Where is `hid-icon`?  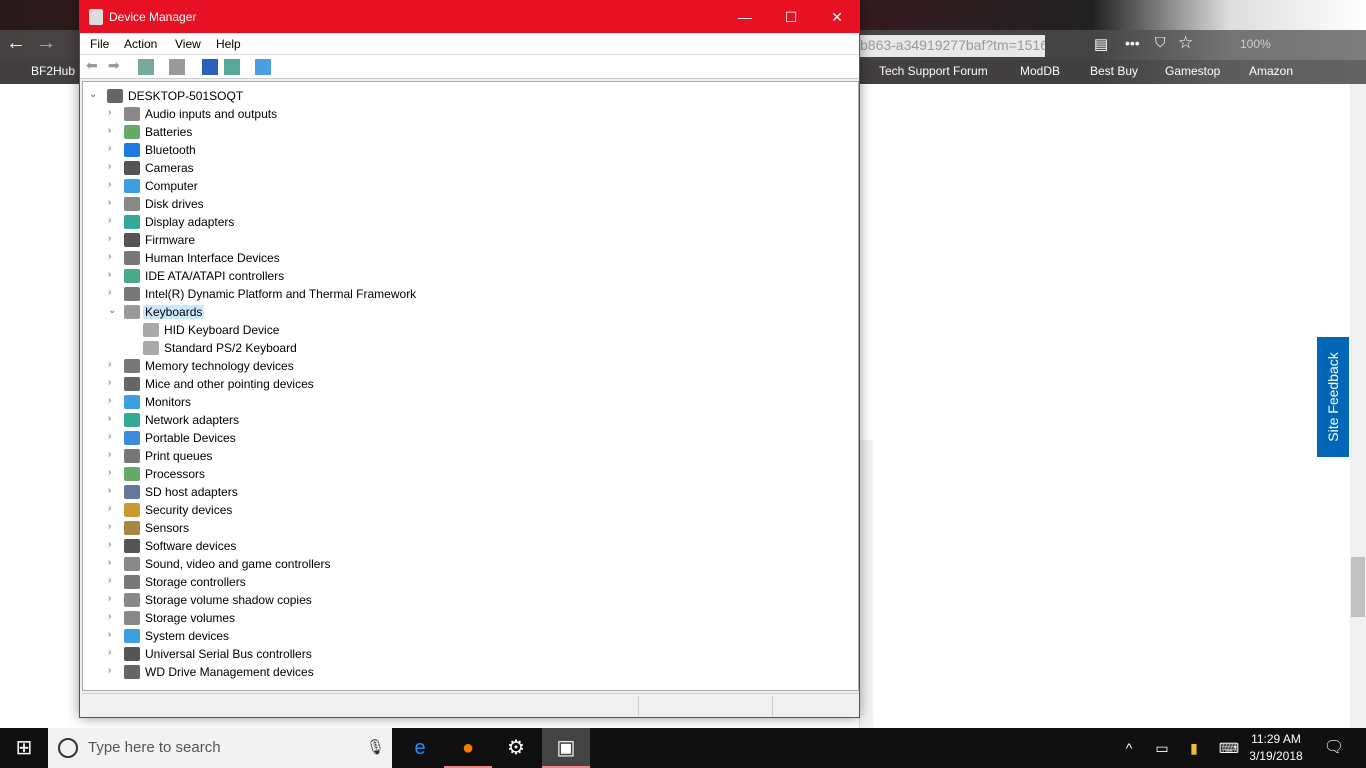 hid-icon is located at coordinates (132, 258).